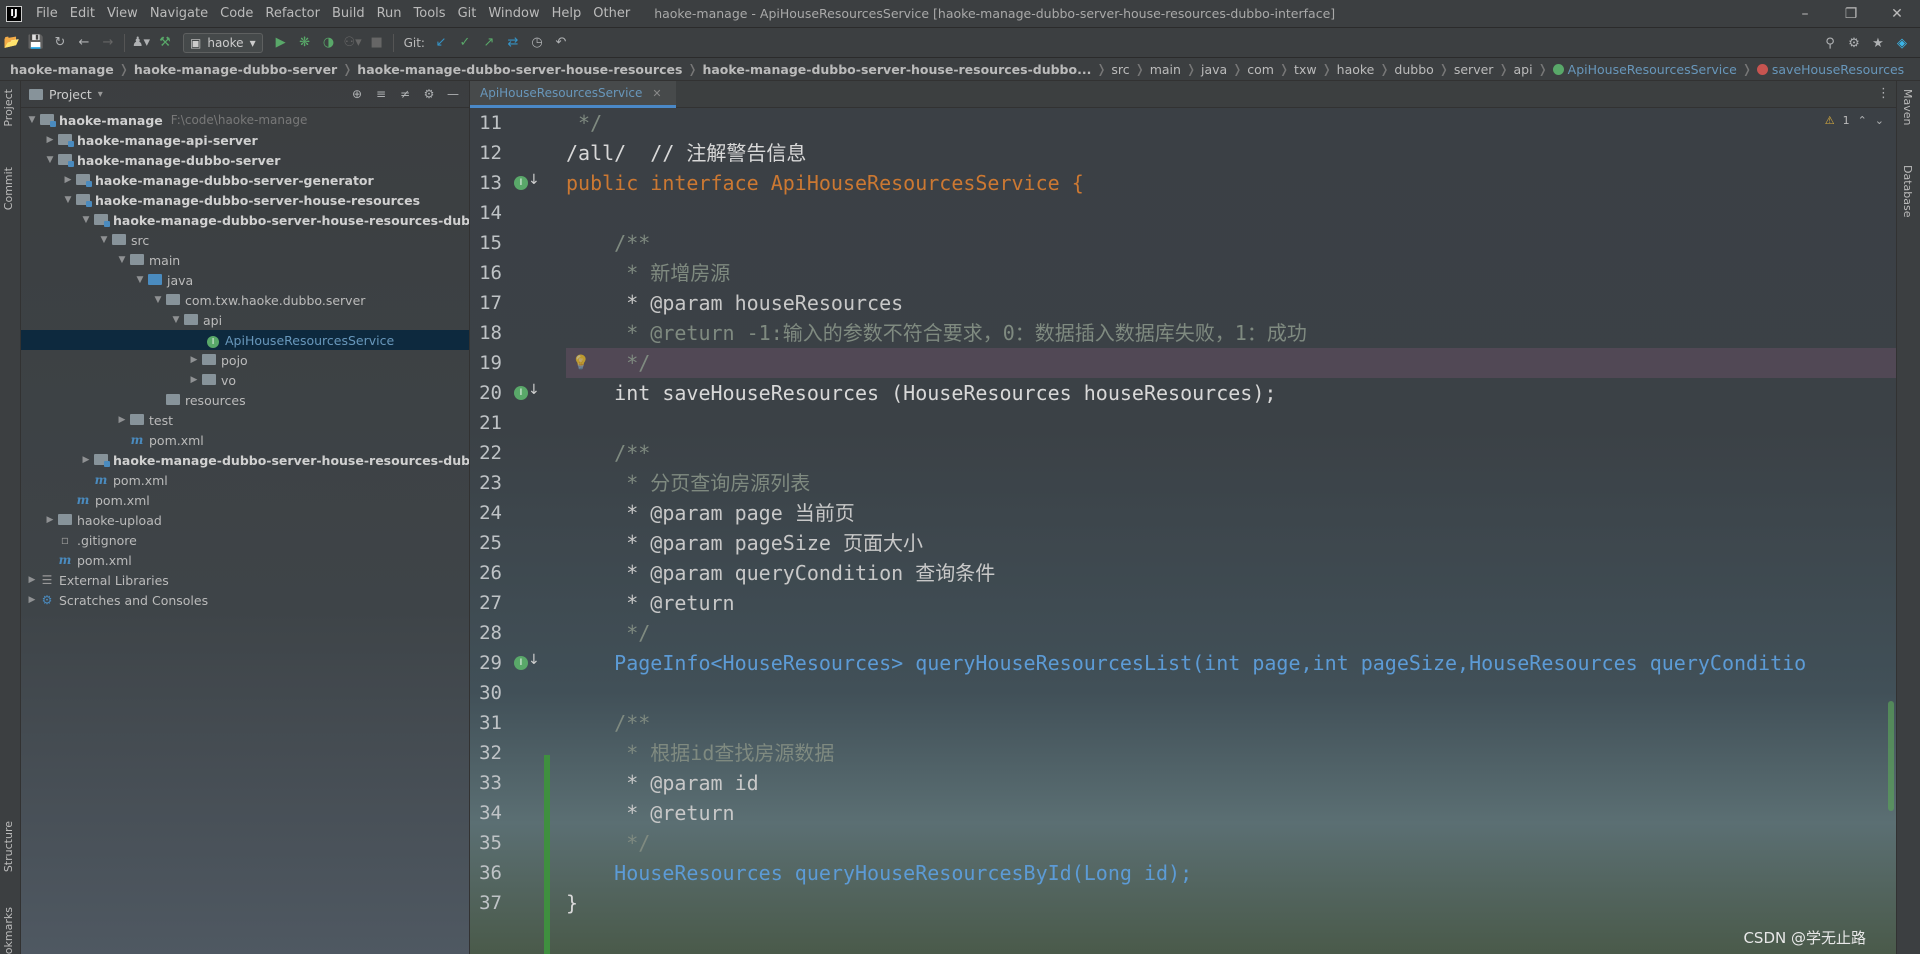 This screenshot has width=1920, height=954. Describe the element at coordinates (62, 69) in the screenshot. I see `breadcrumb-item: haoke-manage` at that location.